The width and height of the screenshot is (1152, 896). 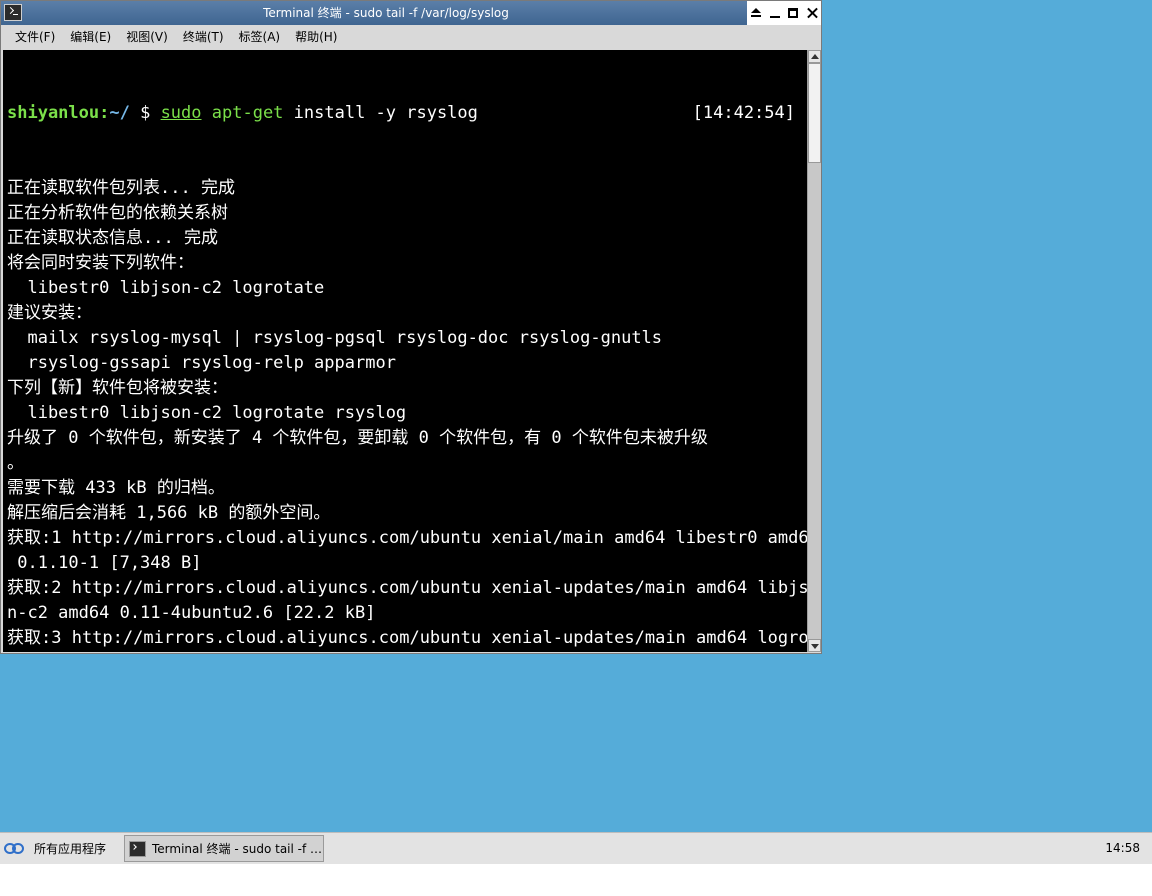 What do you see at coordinates (166, 288) in the screenshot?
I see `terminal-line: libestr0 libjson-c2 logrotate` at bounding box center [166, 288].